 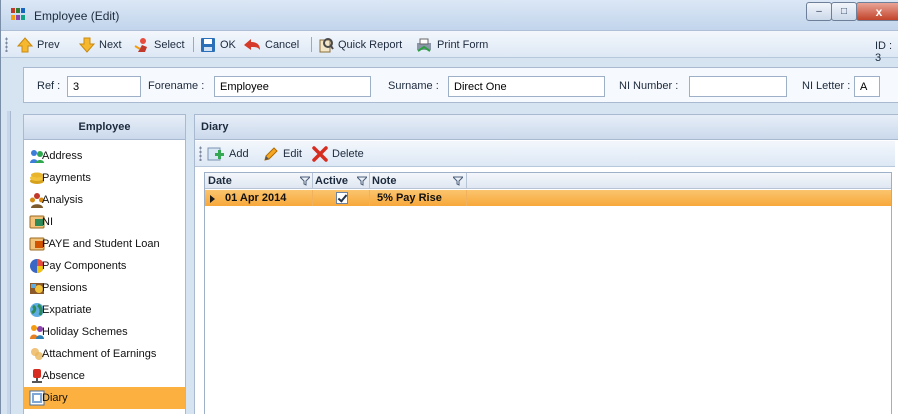 I want to click on edit-pencil-icon, so click(x=271, y=153).